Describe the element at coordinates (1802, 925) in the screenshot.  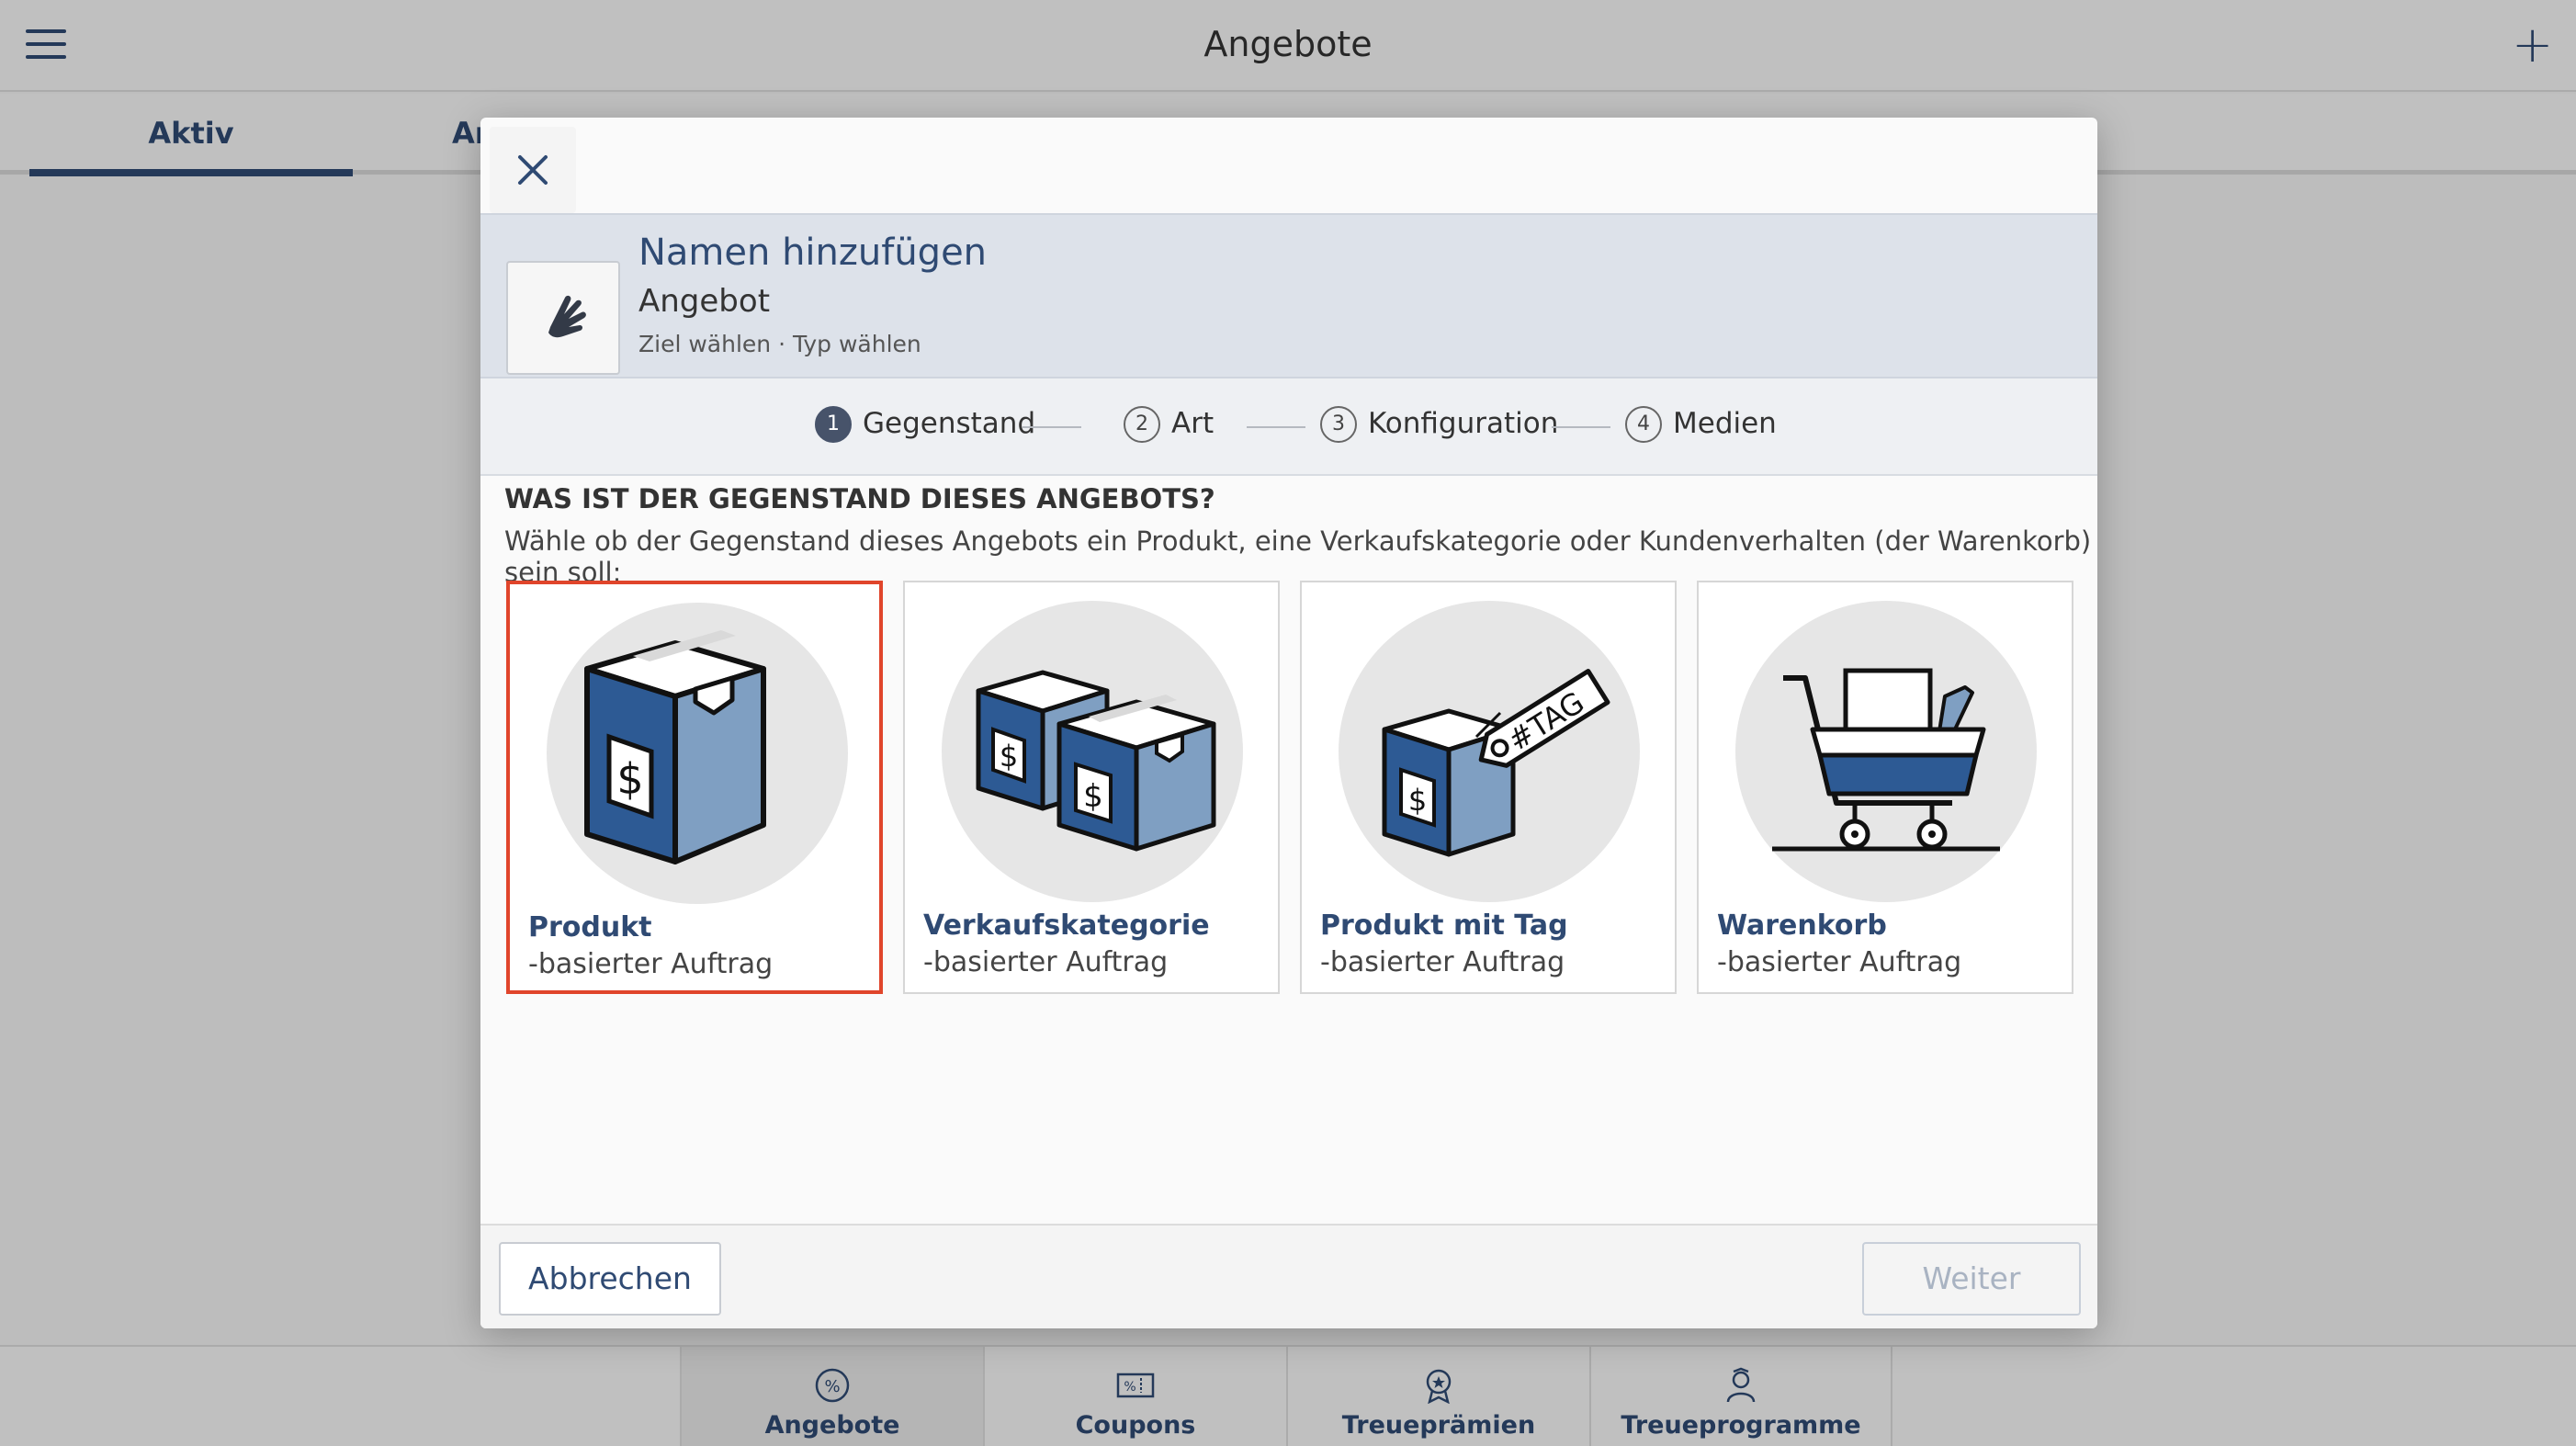
I see `option-name: Warenkorb` at that location.